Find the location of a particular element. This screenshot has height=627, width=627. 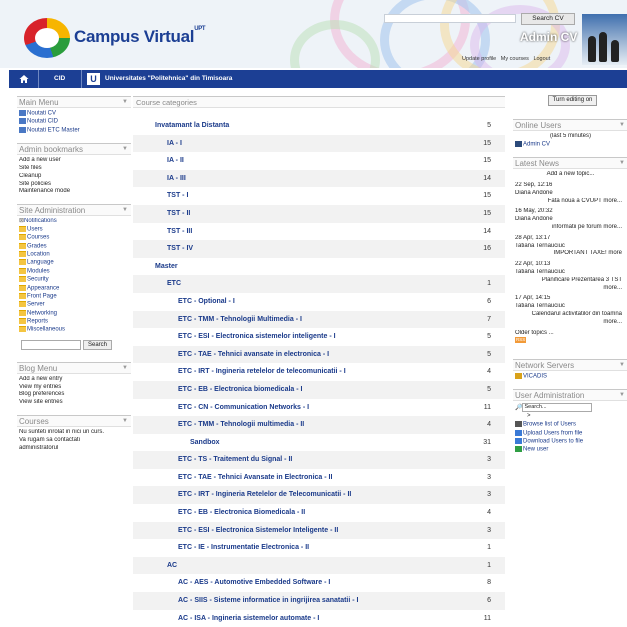

main-menu-item: Noutati CV is located at coordinates (74, 114).